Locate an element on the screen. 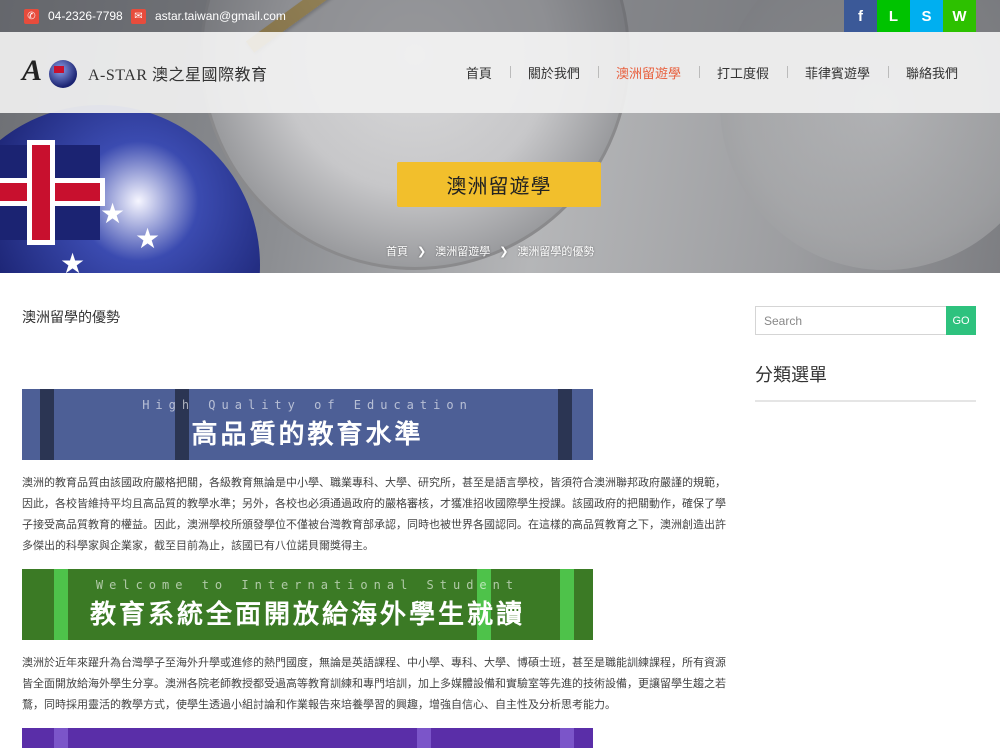  education-quality-banner: High Quality of Education 高品質的教育水準 is located at coordinates (307, 424).